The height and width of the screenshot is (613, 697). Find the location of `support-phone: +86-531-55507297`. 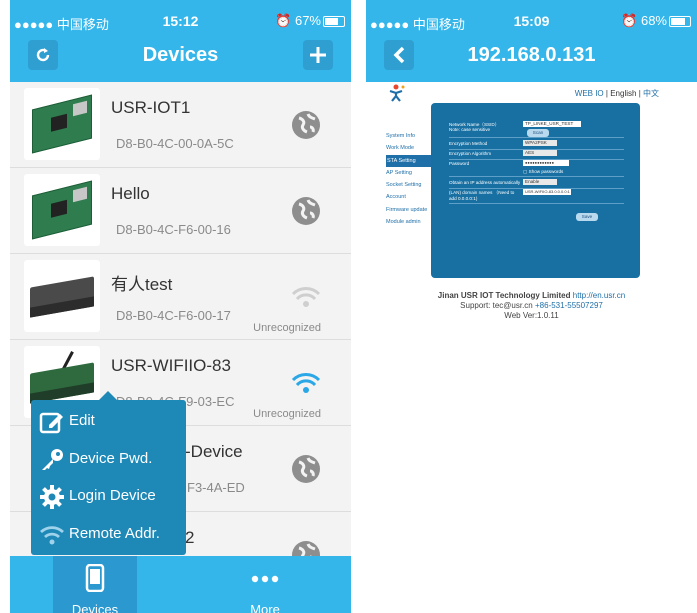

support-phone: +86-531-55507297 is located at coordinates (569, 305).